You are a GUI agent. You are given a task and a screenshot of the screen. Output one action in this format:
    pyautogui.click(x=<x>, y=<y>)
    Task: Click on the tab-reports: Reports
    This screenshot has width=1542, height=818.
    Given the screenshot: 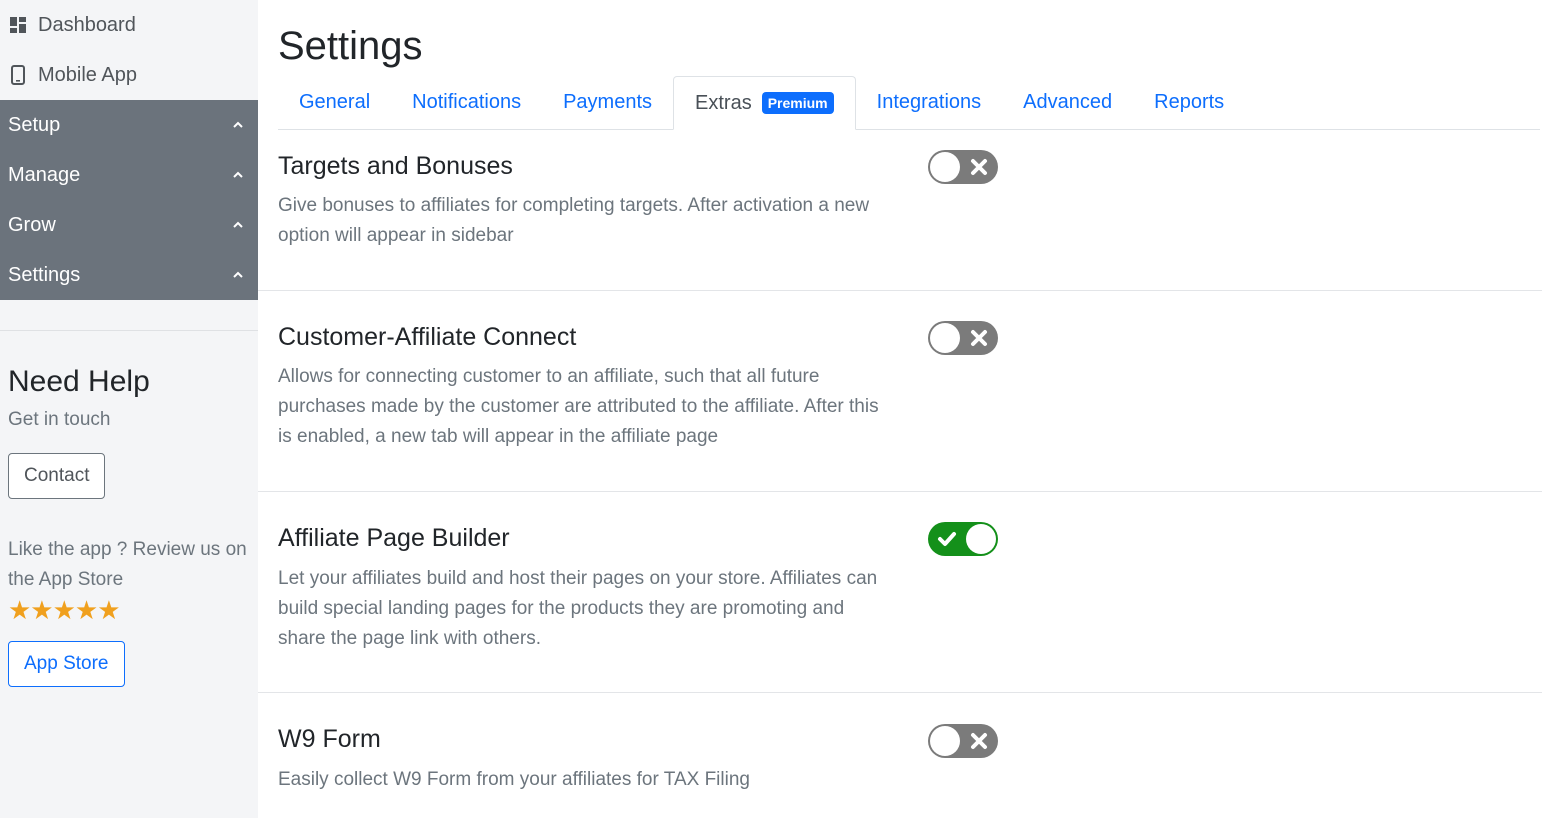 What is the action you would take?
    pyautogui.click(x=1189, y=102)
    